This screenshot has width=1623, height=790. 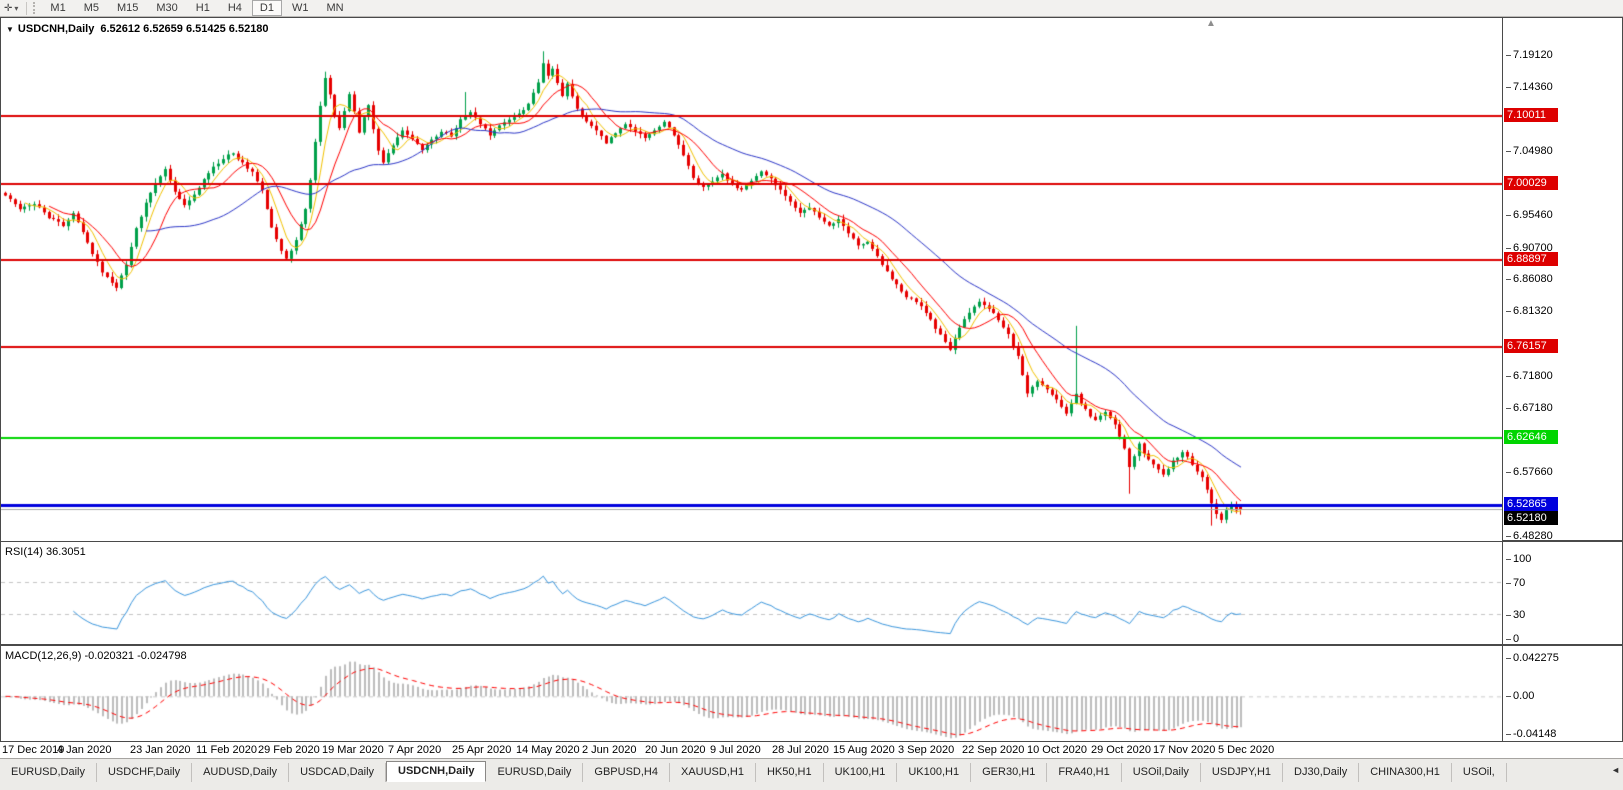 What do you see at coordinates (1562, 593) in the screenshot?
I see `rsi-axis: 100 70 30 0` at bounding box center [1562, 593].